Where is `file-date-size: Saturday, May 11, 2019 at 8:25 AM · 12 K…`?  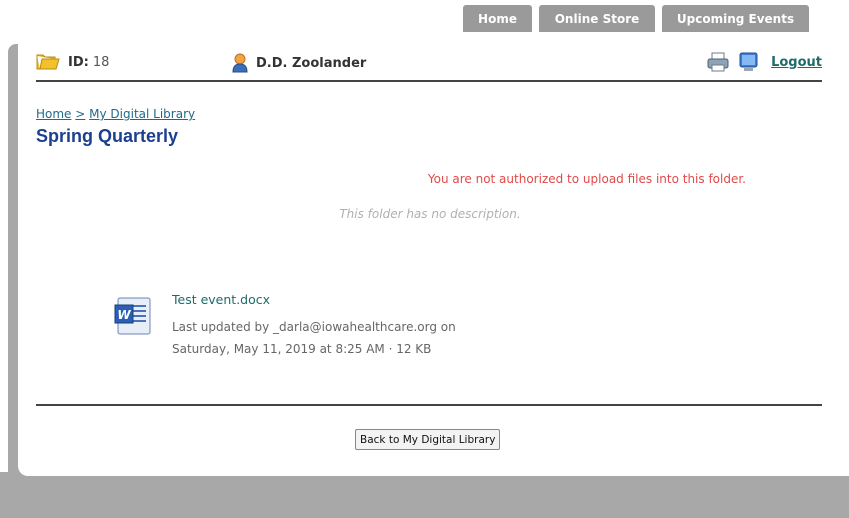 file-date-size: Saturday, May 11, 2019 at 8:25 AM · 12 K… is located at coordinates (302, 349).